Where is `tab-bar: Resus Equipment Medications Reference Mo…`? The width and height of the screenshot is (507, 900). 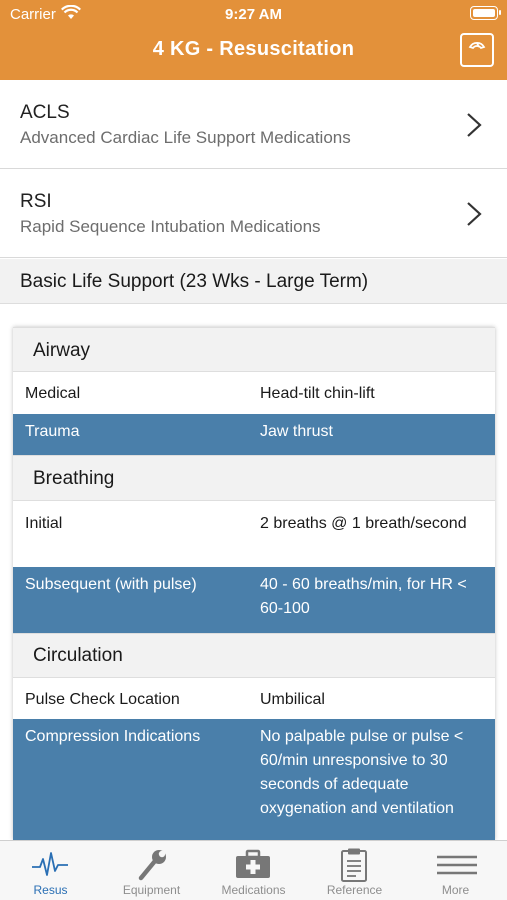 tab-bar: Resus Equipment Medications Reference Mo… is located at coordinates (253, 870).